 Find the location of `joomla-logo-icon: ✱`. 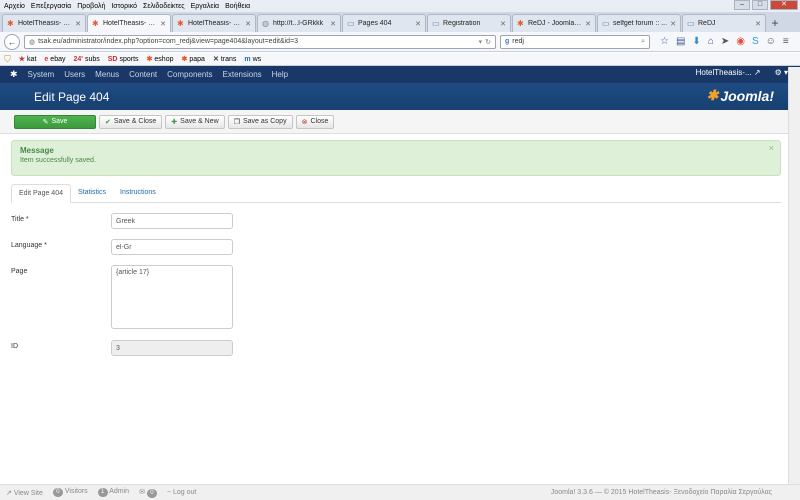

joomla-logo-icon: ✱ is located at coordinates (14, 74).